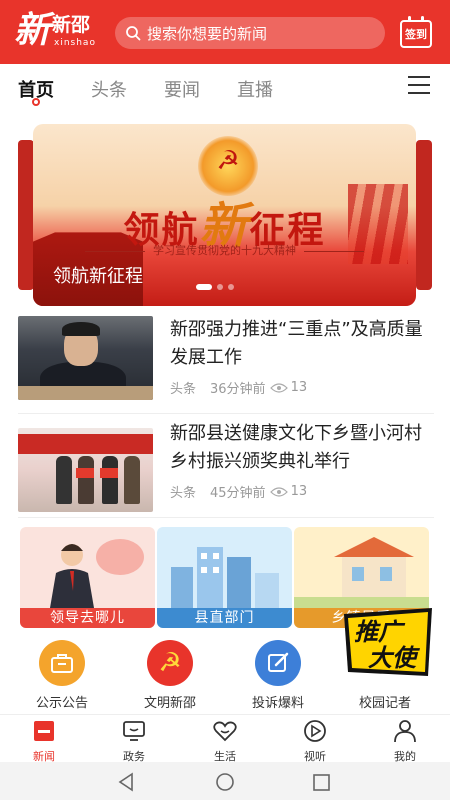 The width and height of the screenshot is (450, 800). Describe the element at coordinates (361, 572) in the screenshot. I see `village-illustration` at that location.